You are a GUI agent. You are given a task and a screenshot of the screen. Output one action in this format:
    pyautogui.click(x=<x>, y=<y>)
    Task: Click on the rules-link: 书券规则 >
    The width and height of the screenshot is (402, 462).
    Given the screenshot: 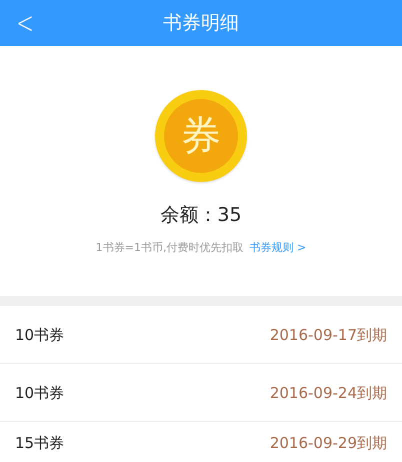 What is the action you would take?
    pyautogui.click(x=278, y=247)
    